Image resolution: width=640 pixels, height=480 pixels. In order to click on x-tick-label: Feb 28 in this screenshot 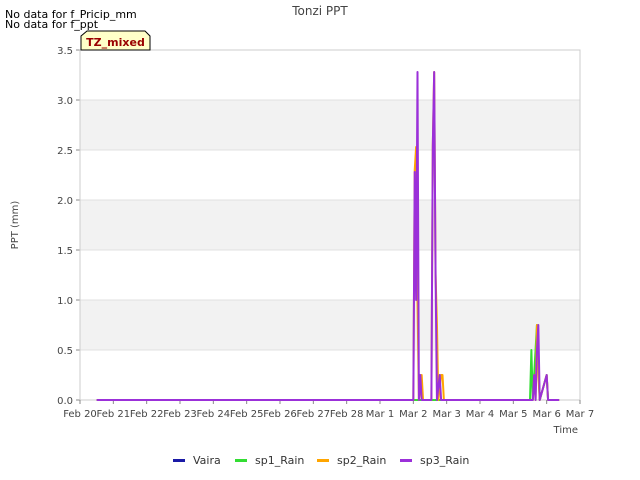, I will do `click(347, 414)`.